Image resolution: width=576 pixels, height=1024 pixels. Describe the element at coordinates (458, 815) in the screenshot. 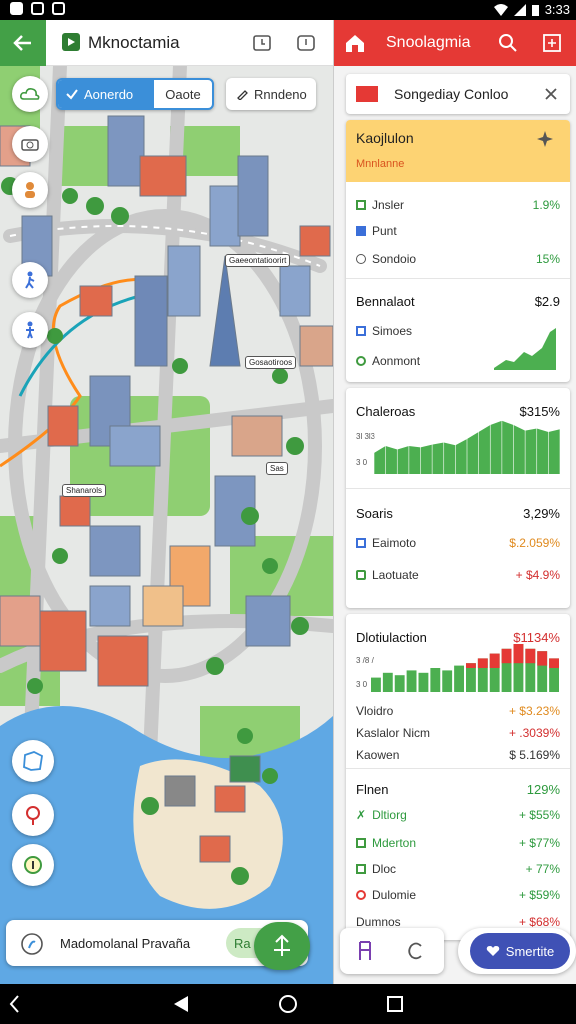

I see `list-item: ✗ Dltiorg + $55%` at that location.